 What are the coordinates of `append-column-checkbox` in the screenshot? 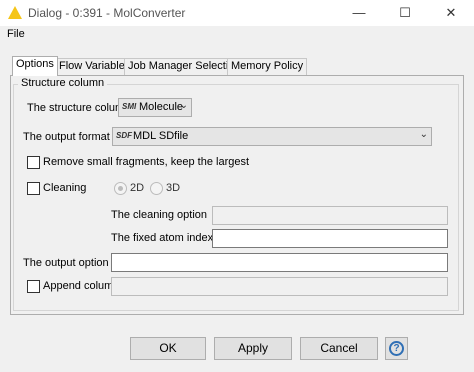 It's located at (33, 286).